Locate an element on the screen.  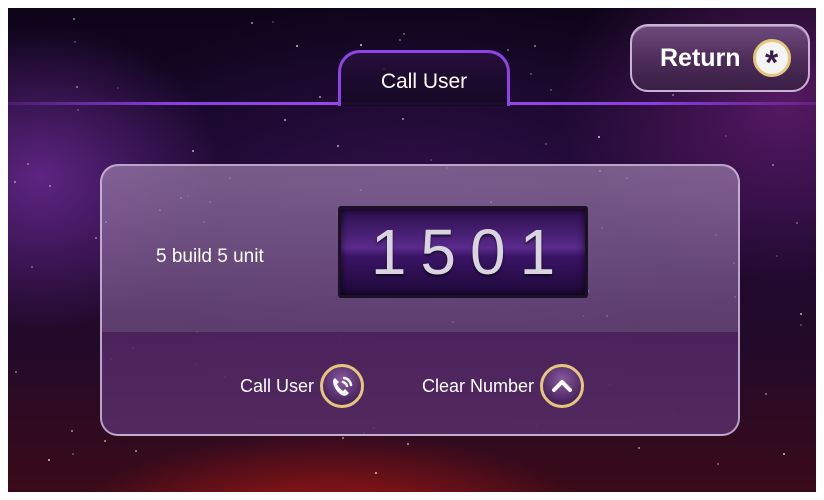
return-button-label: Return is located at coordinates (700, 57).